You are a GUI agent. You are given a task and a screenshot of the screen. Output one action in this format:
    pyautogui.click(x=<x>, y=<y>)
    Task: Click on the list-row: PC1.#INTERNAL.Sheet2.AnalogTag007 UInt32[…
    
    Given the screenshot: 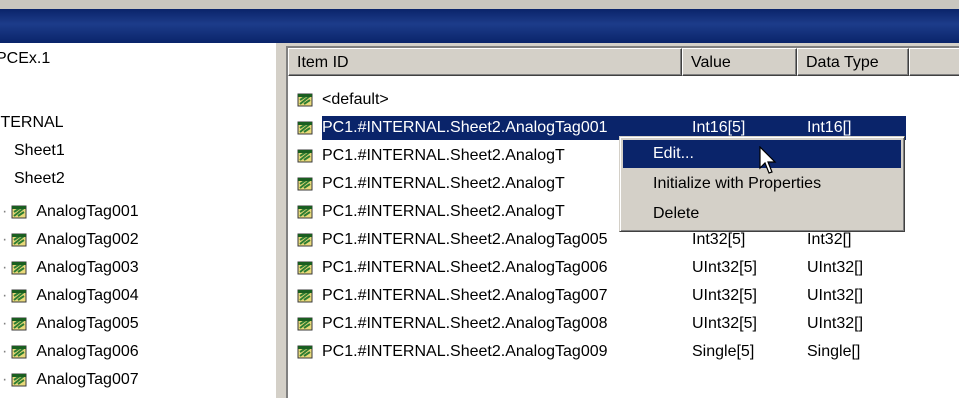 What is the action you would take?
    pyautogui.click(x=623, y=296)
    